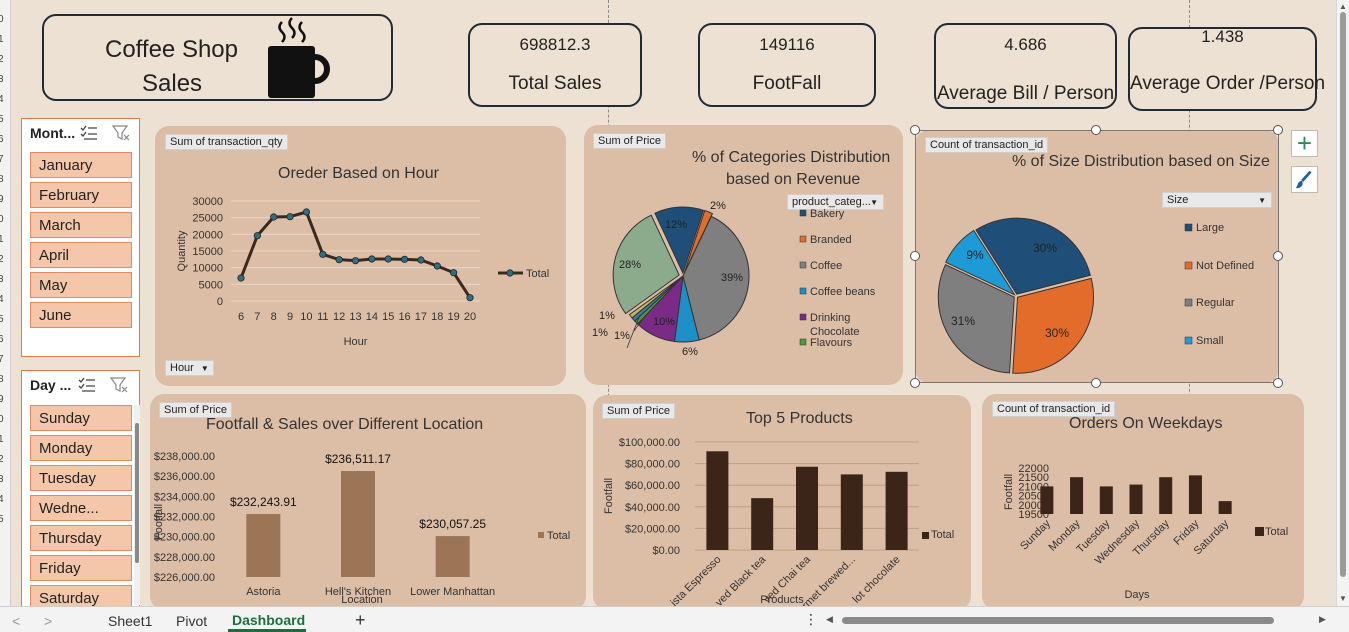 The image size is (1349, 632). What do you see at coordinates (1322, 619) in the screenshot?
I see `hscroll-right-icon: ▶` at bounding box center [1322, 619].